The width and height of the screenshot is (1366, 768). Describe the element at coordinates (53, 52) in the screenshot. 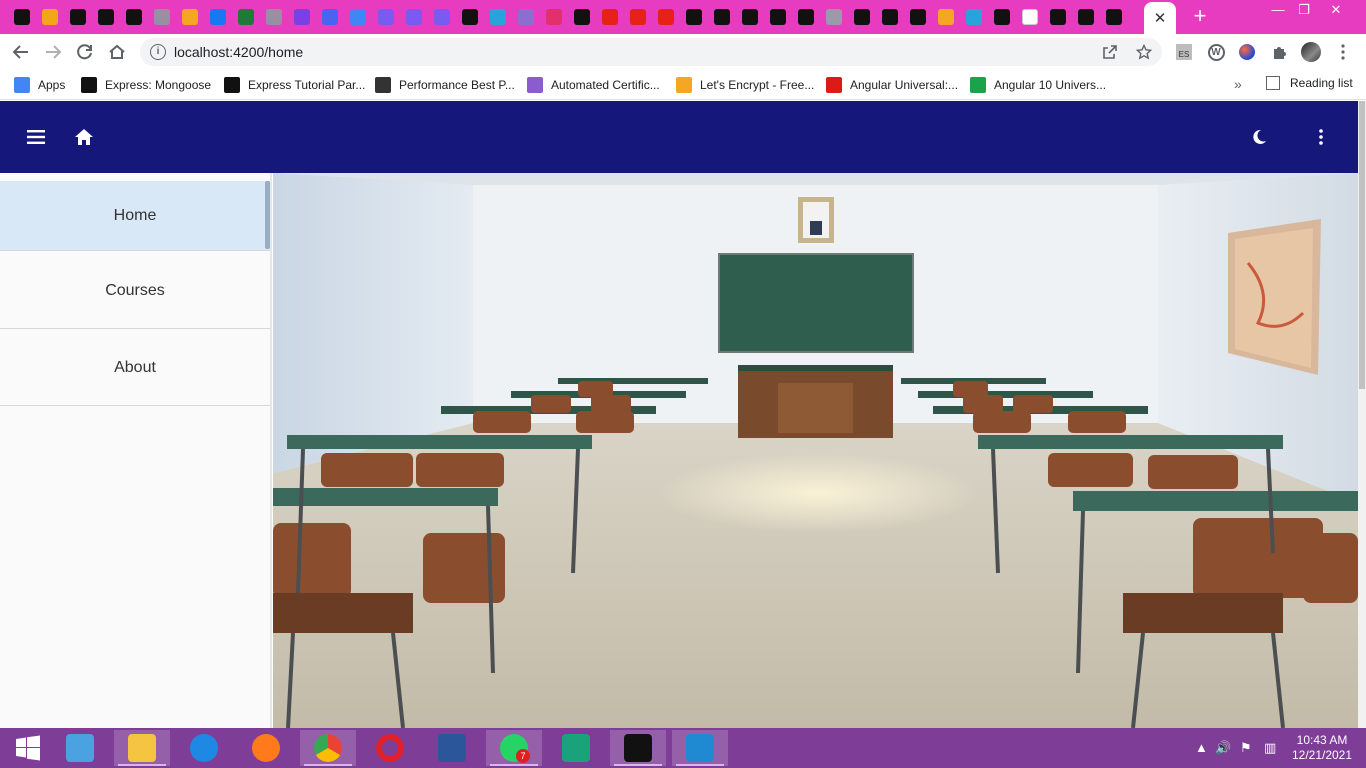

I see `forward-arrow-icon` at that location.